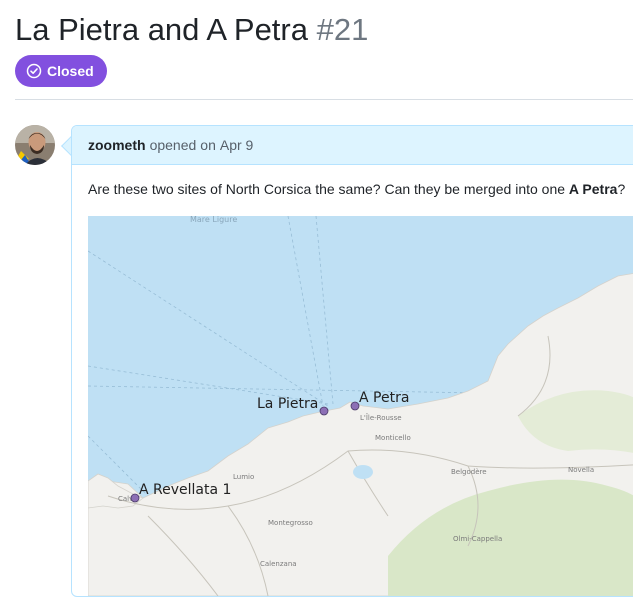 The width and height of the screenshot is (633, 597). What do you see at coordinates (287, 404) in the screenshot?
I see `site-label-la-pietra: La Pietra` at bounding box center [287, 404].